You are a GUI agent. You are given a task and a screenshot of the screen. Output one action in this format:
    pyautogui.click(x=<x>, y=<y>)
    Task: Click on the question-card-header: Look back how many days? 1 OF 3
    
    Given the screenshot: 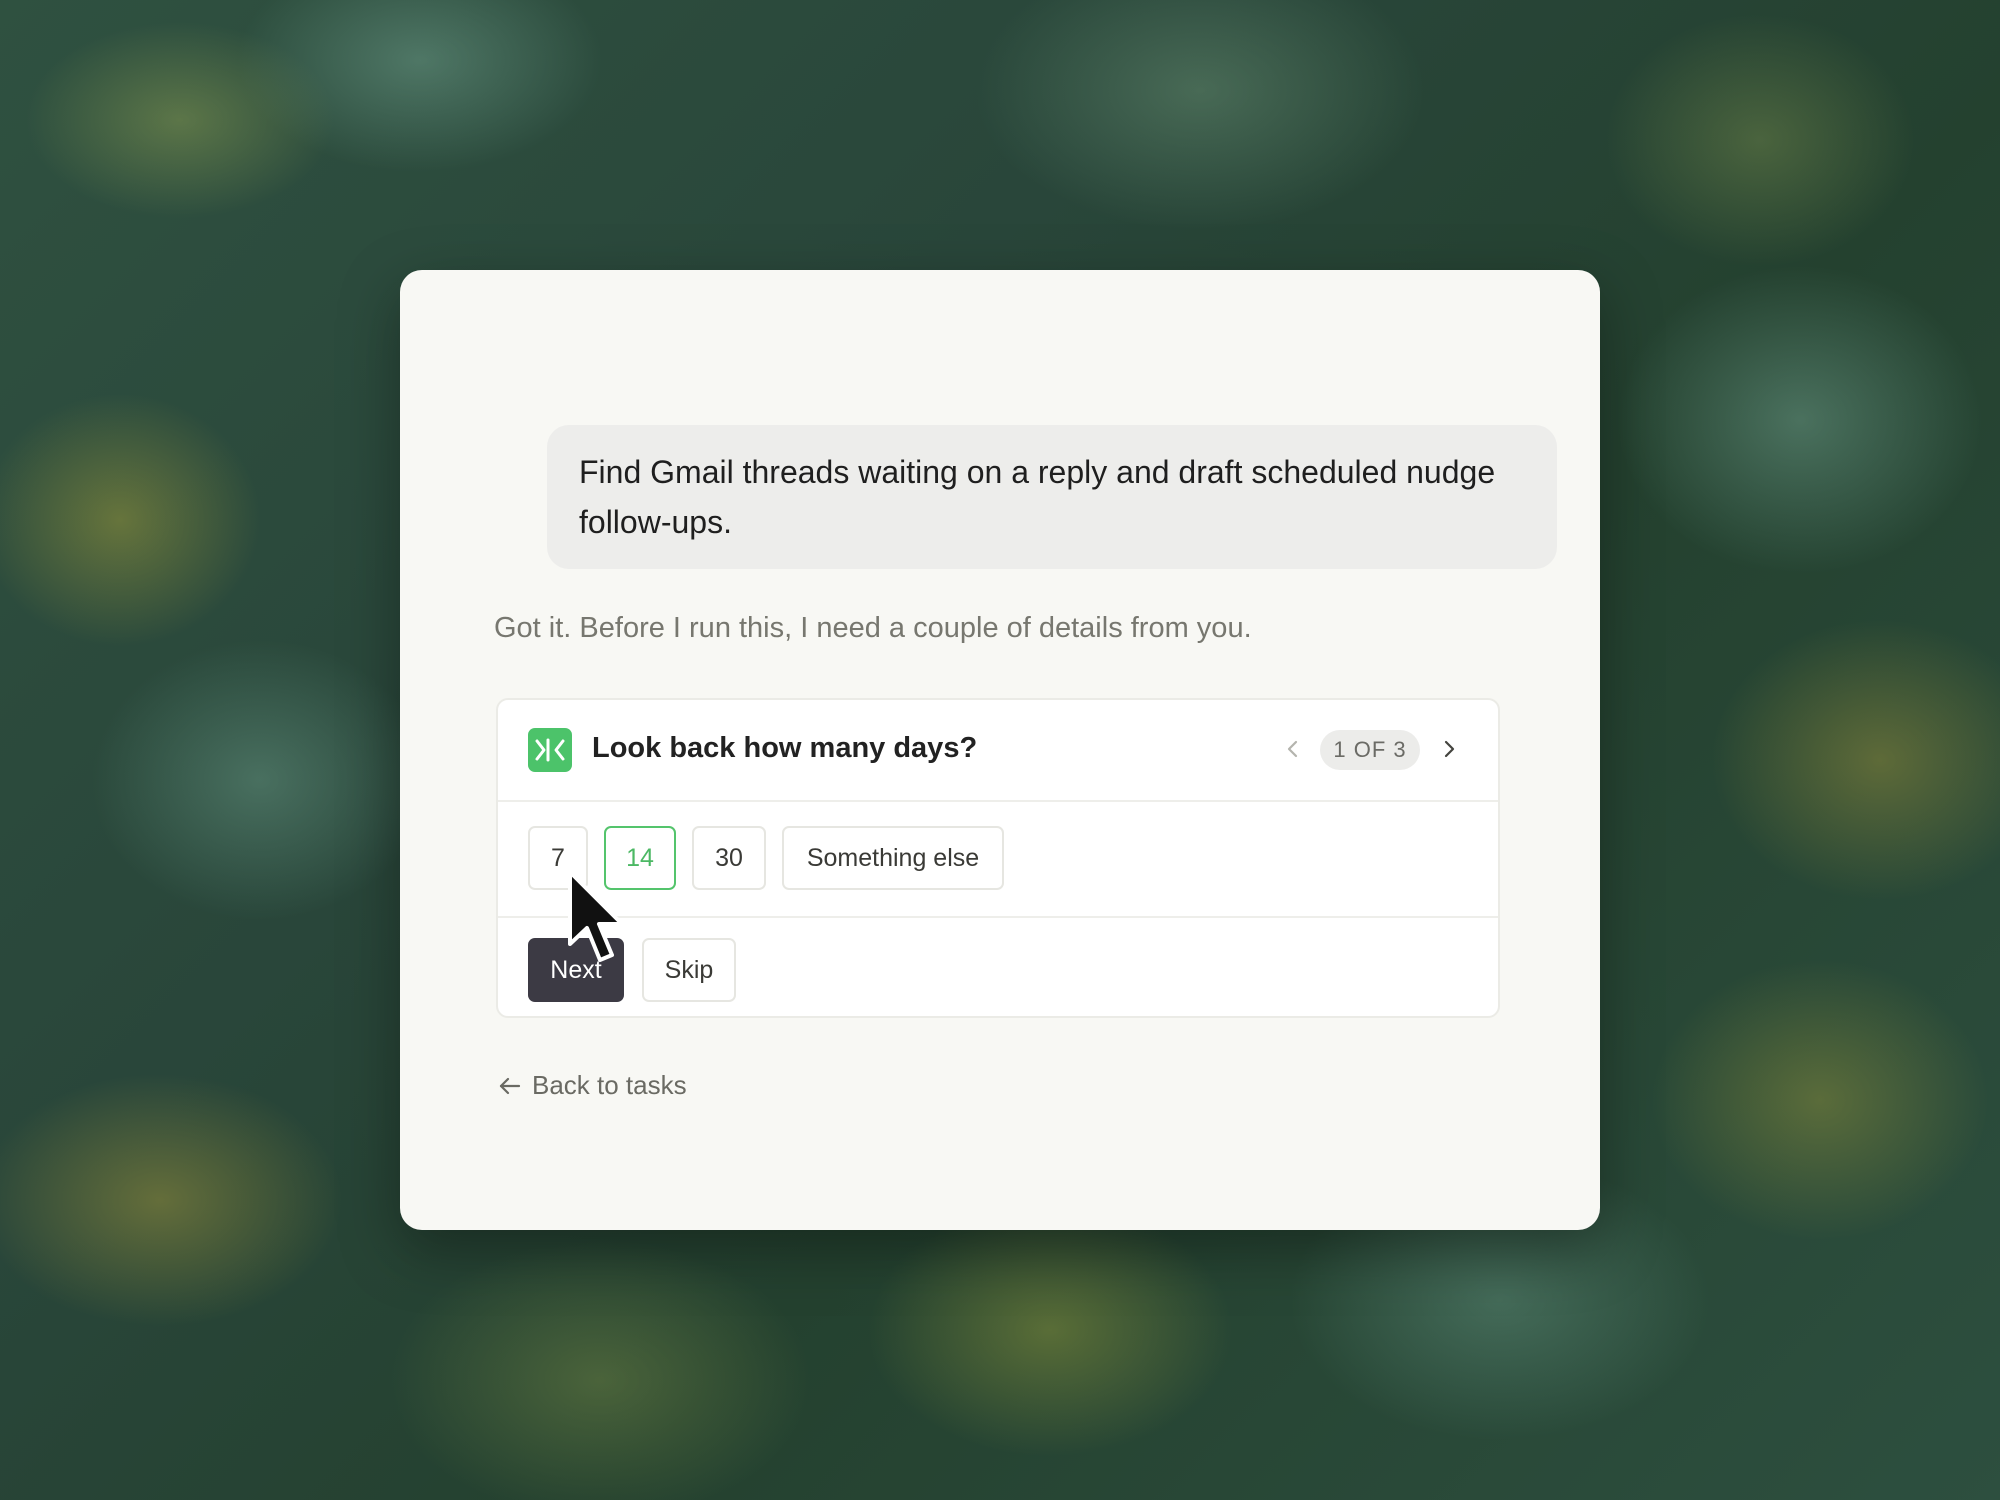 What is the action you would take?
    pyautogui.click(x=998, y=751)
    